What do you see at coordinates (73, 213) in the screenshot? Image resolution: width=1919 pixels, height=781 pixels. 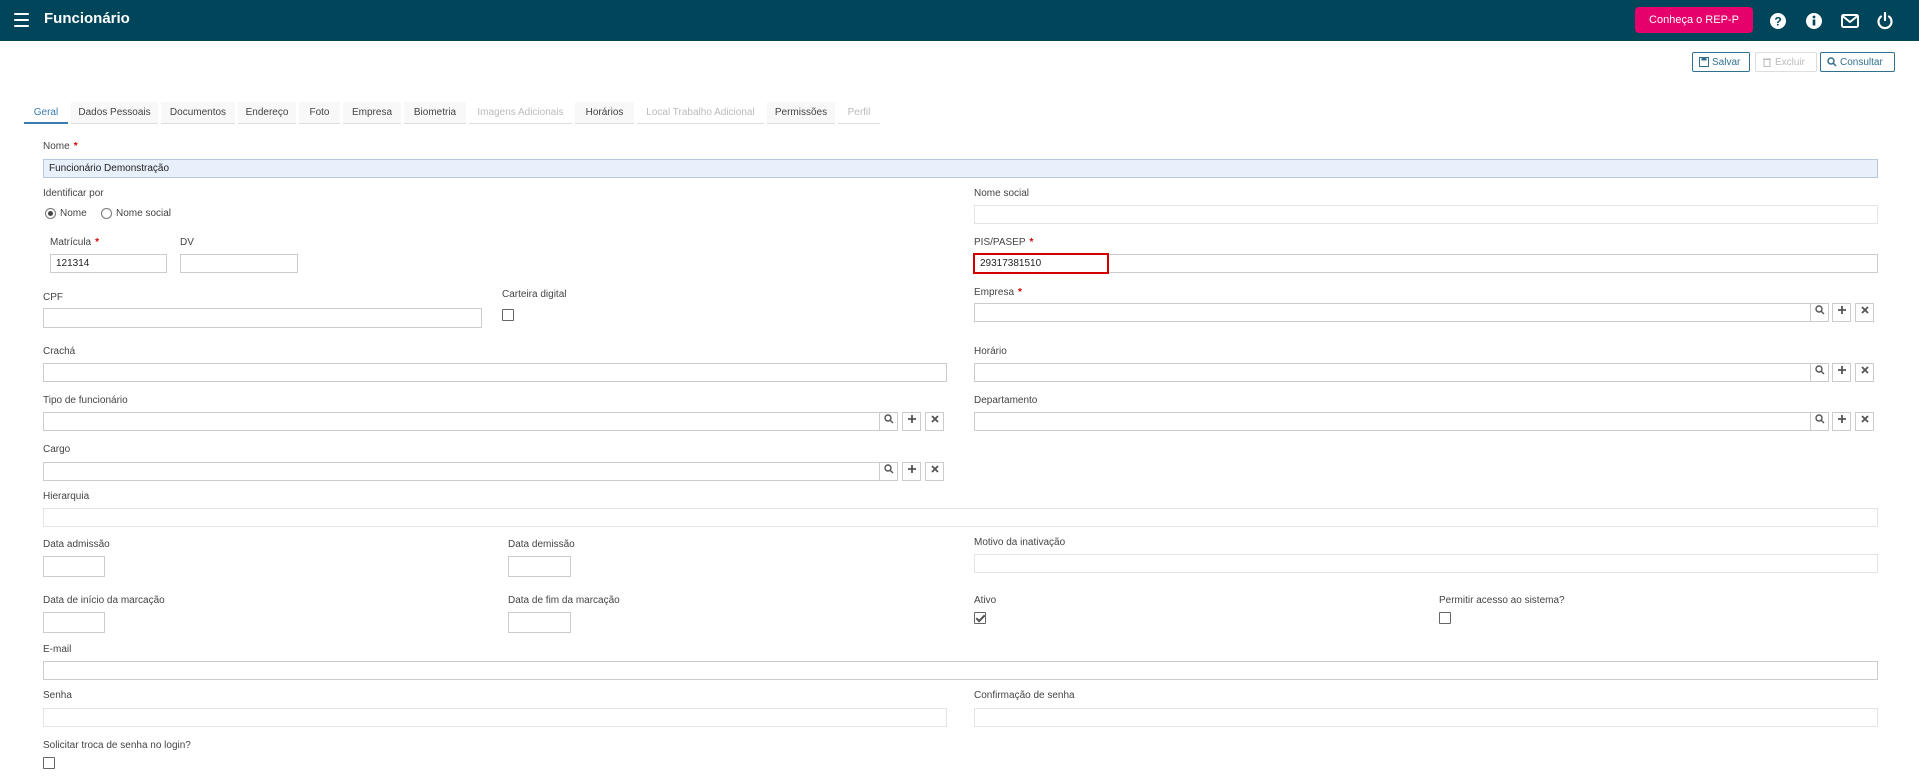 I see `radio-nome-label: Nome` at bounding box center [73, 213].